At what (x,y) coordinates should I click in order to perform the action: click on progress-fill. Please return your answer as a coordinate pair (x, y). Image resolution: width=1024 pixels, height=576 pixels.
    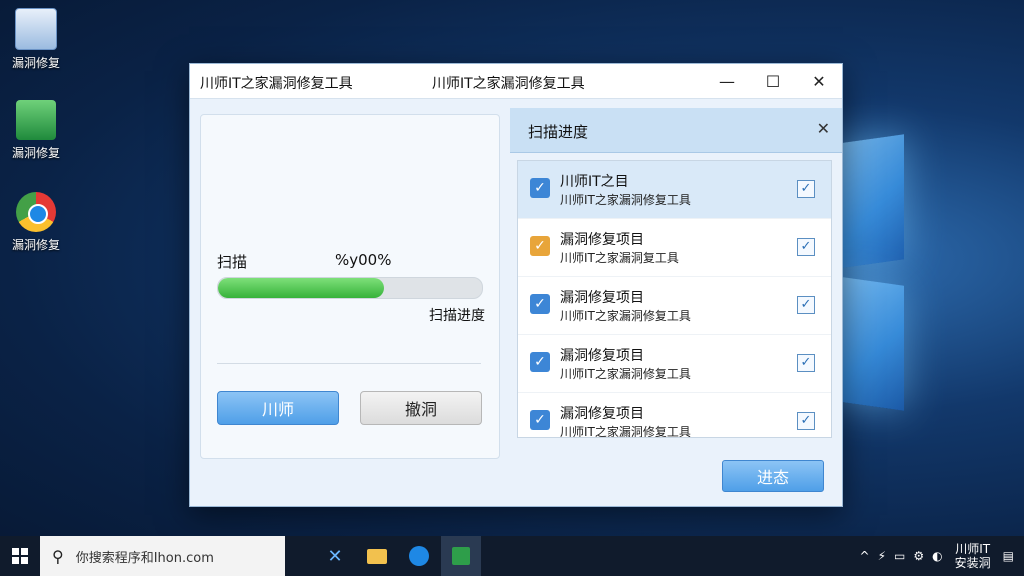
    Looking at the image, I should click on (301, 288).